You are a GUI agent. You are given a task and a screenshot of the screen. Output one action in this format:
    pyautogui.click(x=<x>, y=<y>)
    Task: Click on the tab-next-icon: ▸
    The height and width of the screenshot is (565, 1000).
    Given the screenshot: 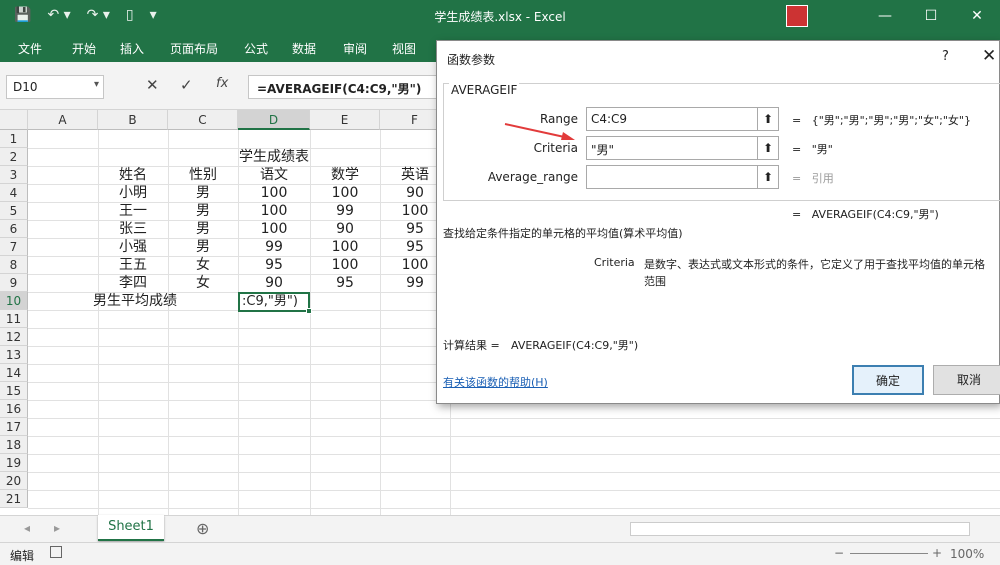 What is the action you would take?
    pyautogui.click(x=57, y=528)
    